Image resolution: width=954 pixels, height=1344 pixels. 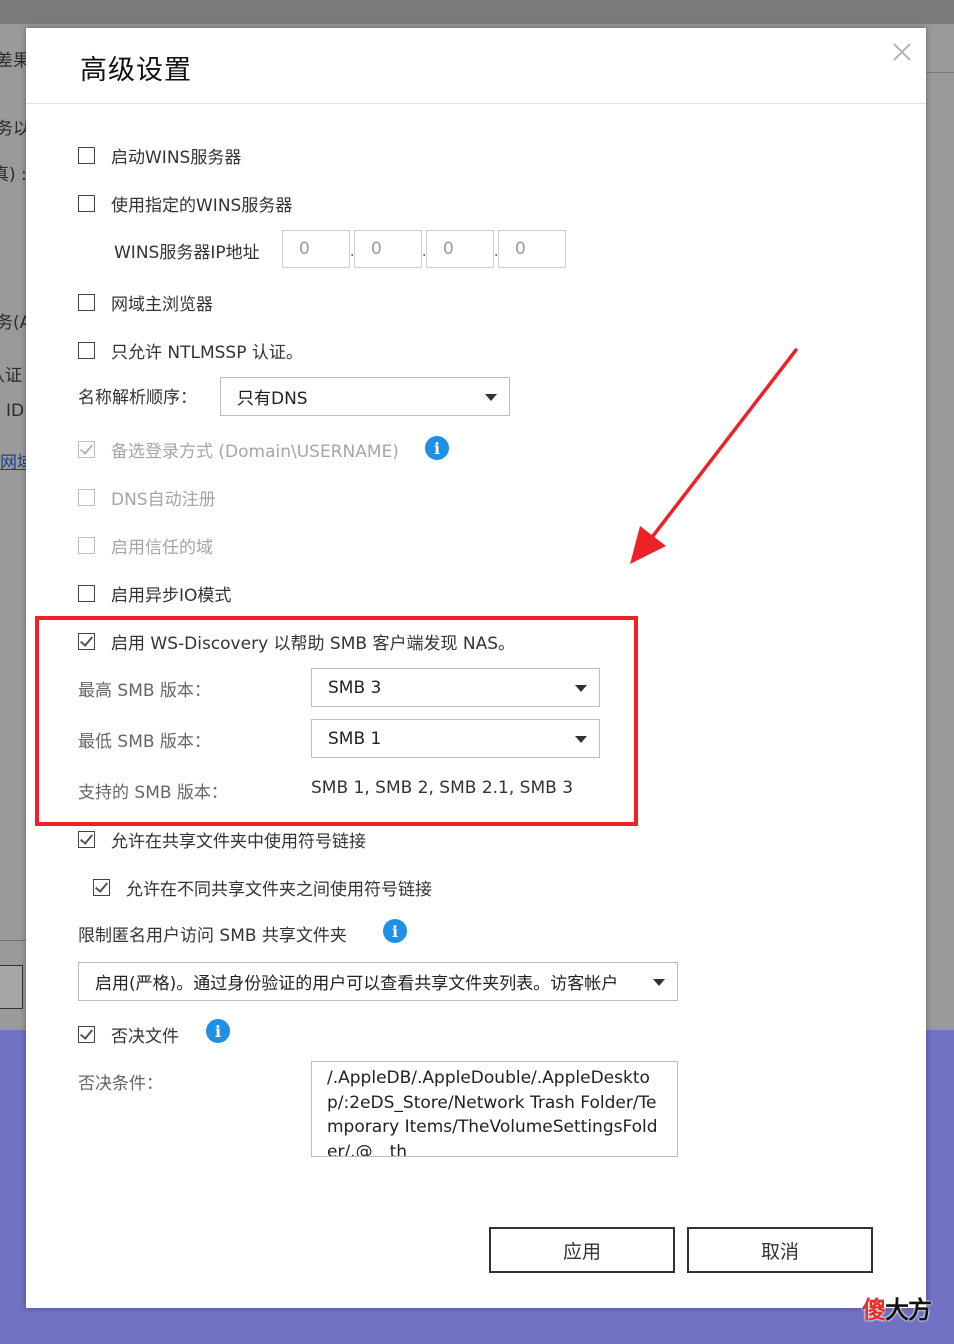 I want to click on background-button, so click(x=11, y=987).